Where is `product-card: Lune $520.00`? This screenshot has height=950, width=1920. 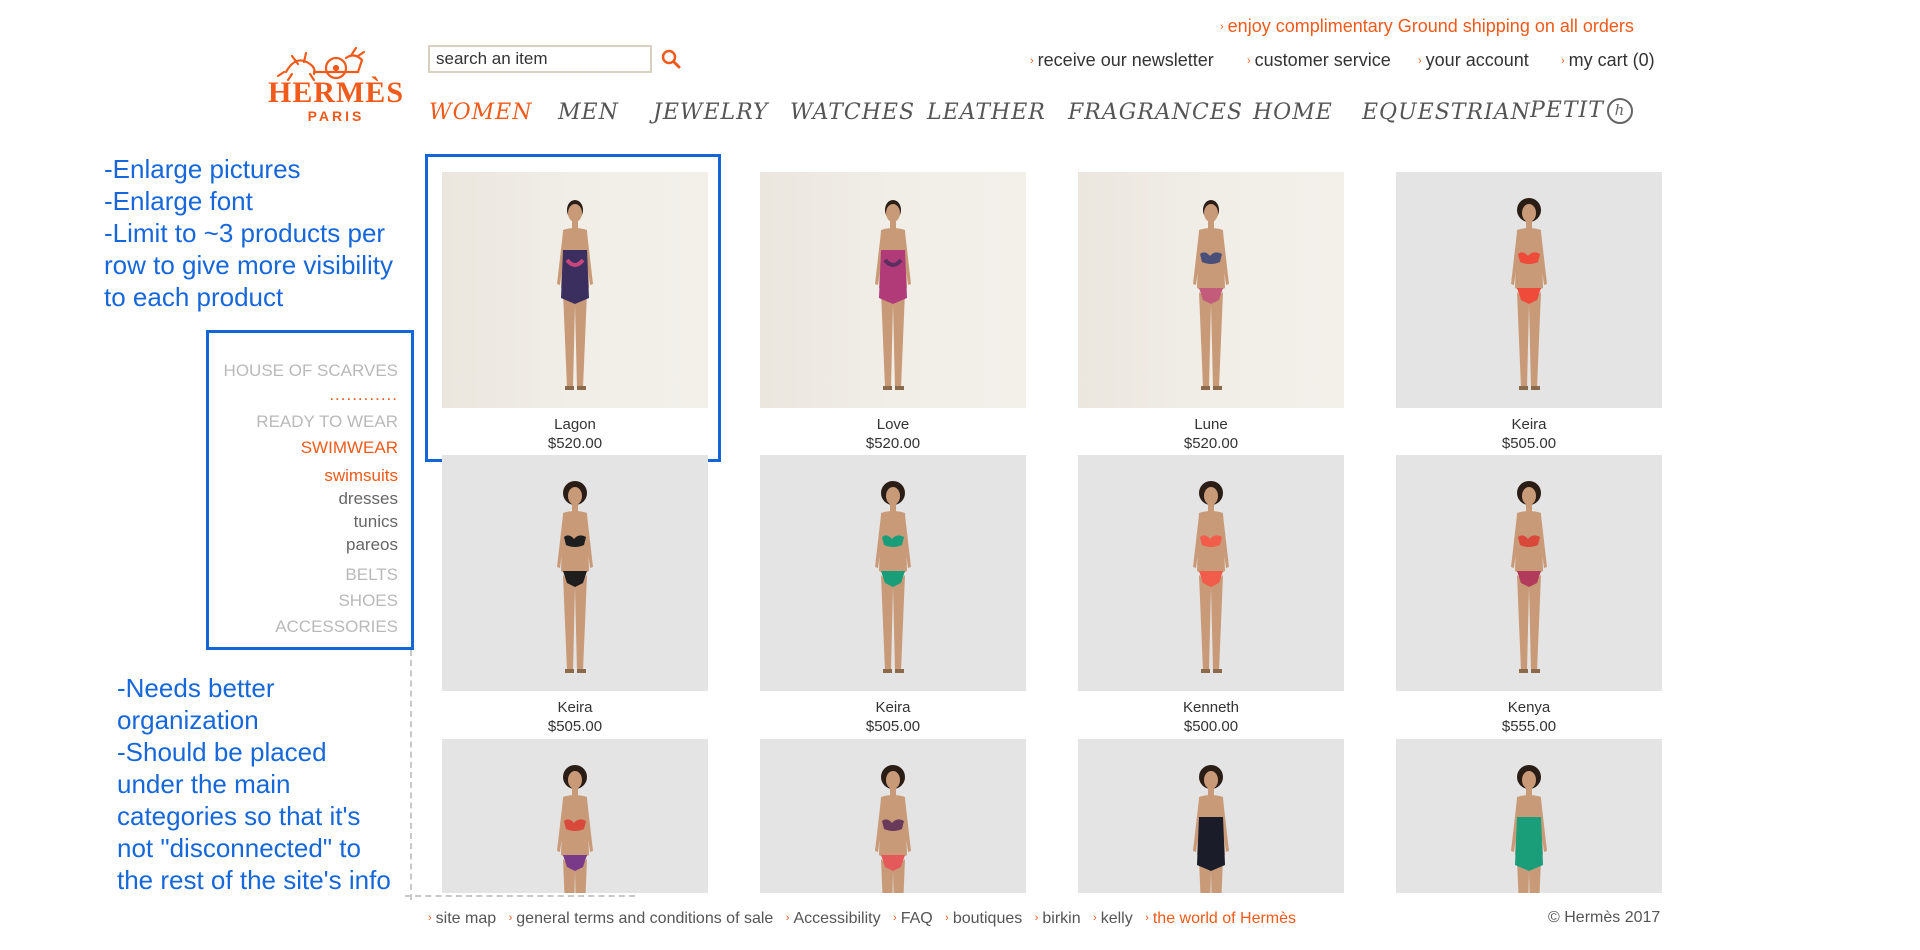 product-card: Lune $520.00 is located at coordinates (1211, 313).